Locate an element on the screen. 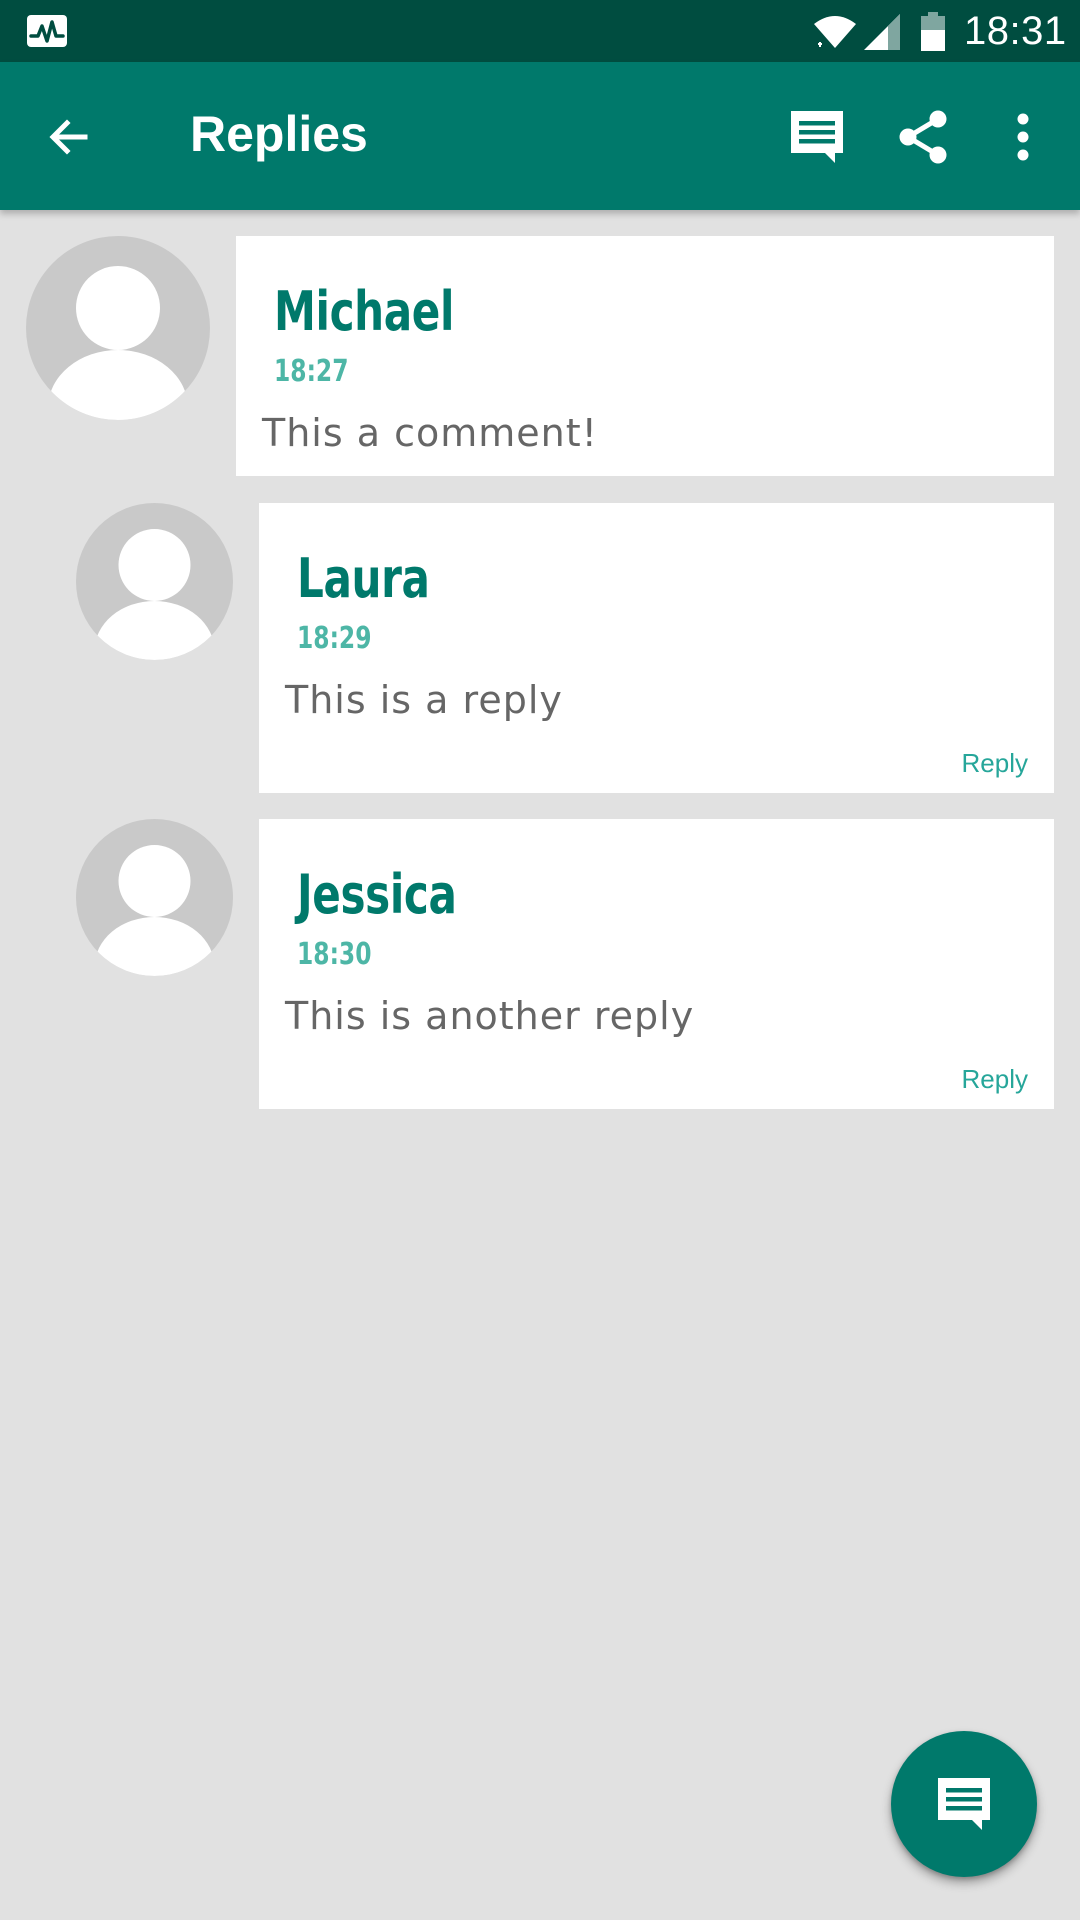 Image resolution: width=1080 pixels, height=1920 pixels. reply-time: 18:29 is located at coordinates (334, 638).